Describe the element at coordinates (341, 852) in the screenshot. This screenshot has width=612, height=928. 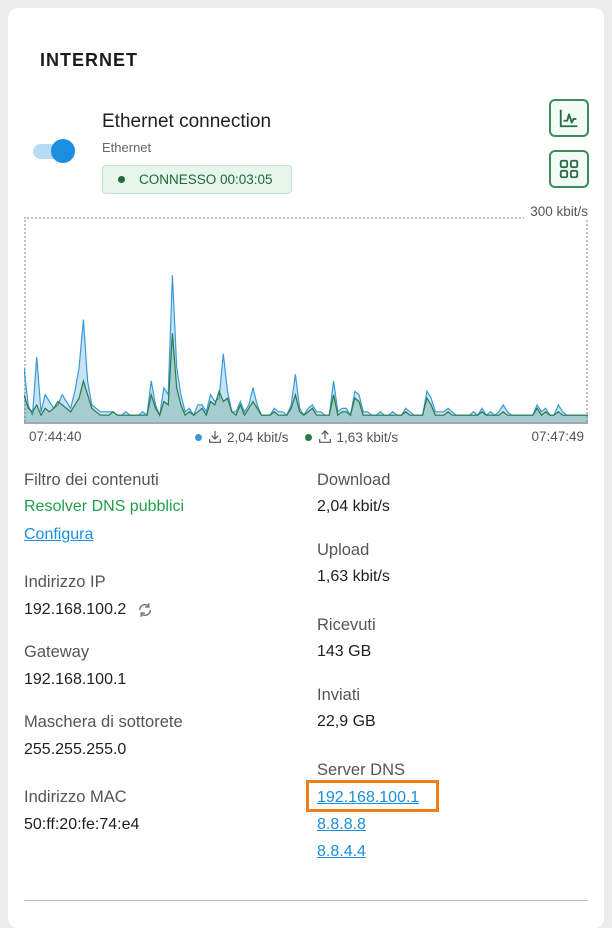
I see `dns-server-3-link: 8.8.4.4` at that location.